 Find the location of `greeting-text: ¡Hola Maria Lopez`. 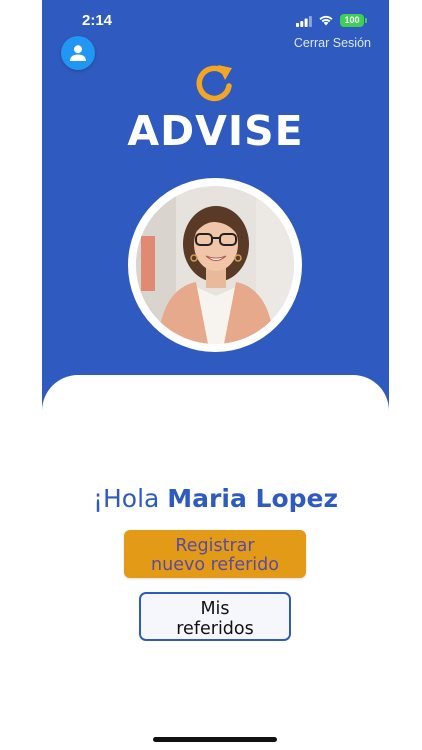

greeting-text: ¡Hola Maria Lopez is located at coordinates (215, 498).